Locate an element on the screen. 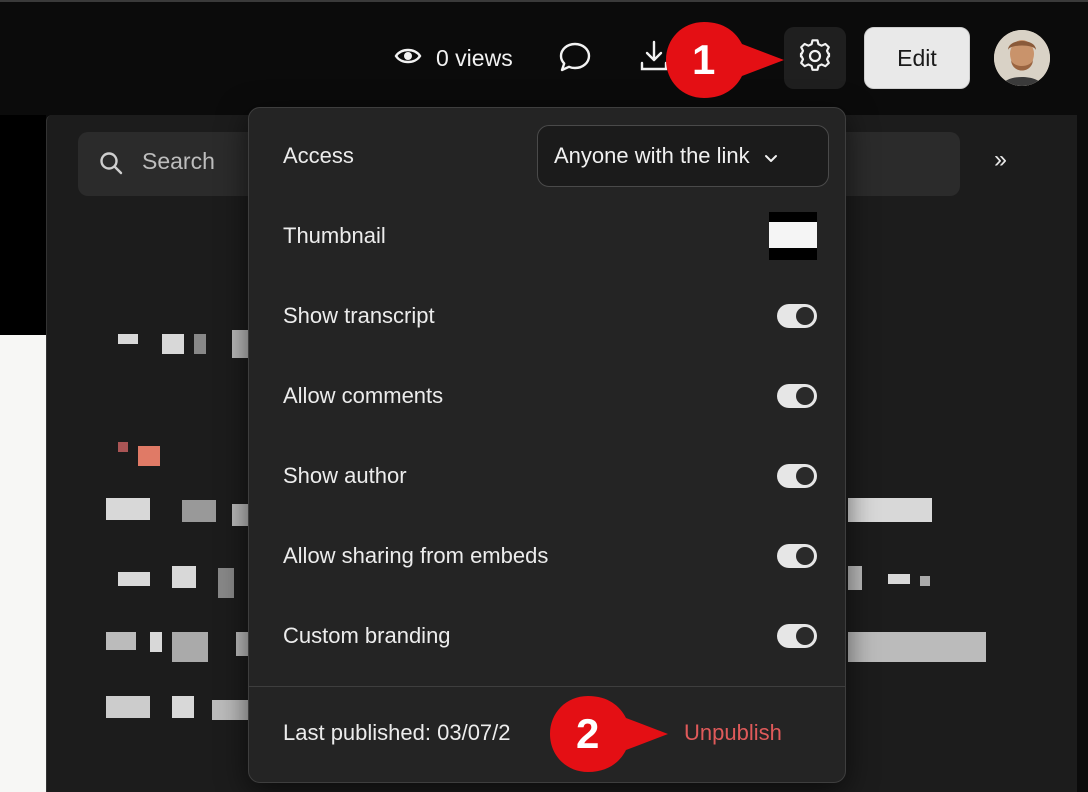 The height and width of the screenshot is (792, 1088). access-selected-value: Anyone with the link is located at coordinates (652, 155).